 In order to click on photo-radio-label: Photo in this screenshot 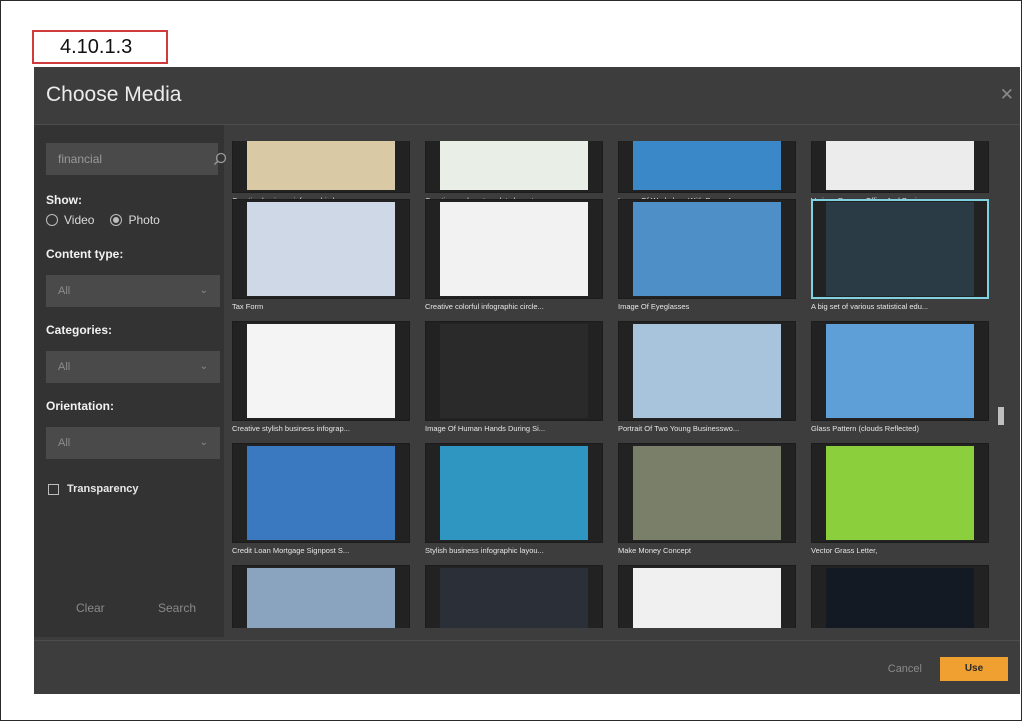, I will do `click(143, 220)`.